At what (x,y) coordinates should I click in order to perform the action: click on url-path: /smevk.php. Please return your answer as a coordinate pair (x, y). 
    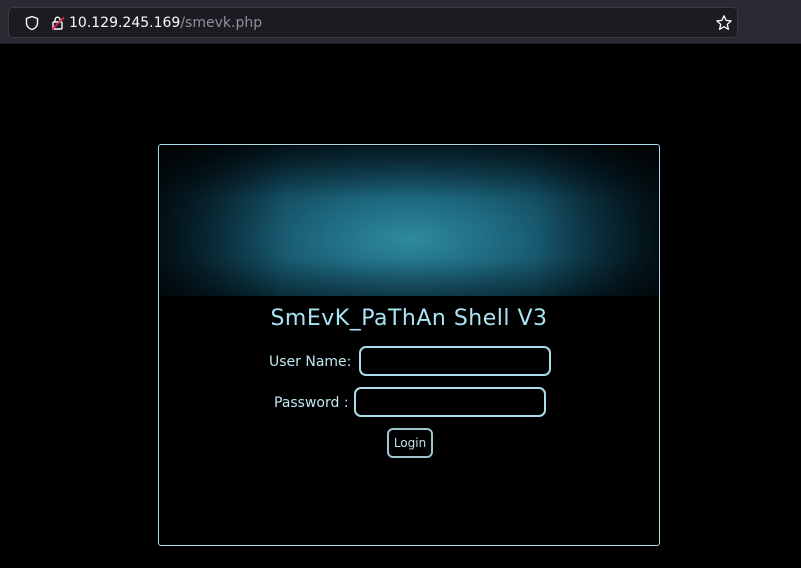
    Looking at the image, I should click on (221, 23).